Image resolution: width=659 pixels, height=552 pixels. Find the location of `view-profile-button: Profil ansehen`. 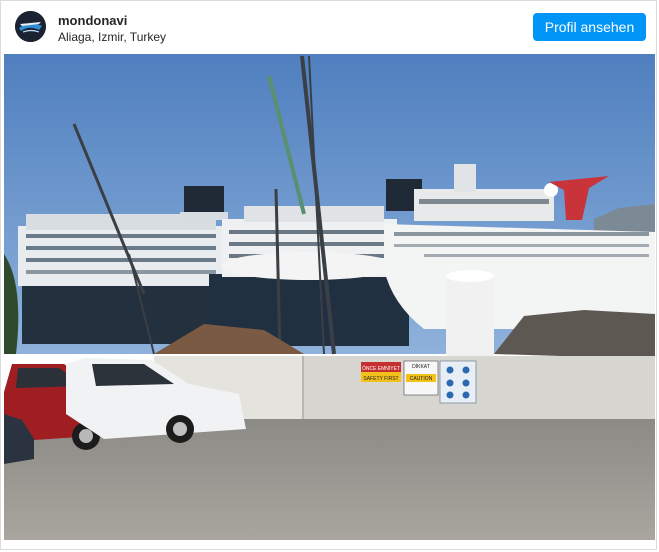

view-profile-button: Profil ansehen is located at coordinates (589, 27).